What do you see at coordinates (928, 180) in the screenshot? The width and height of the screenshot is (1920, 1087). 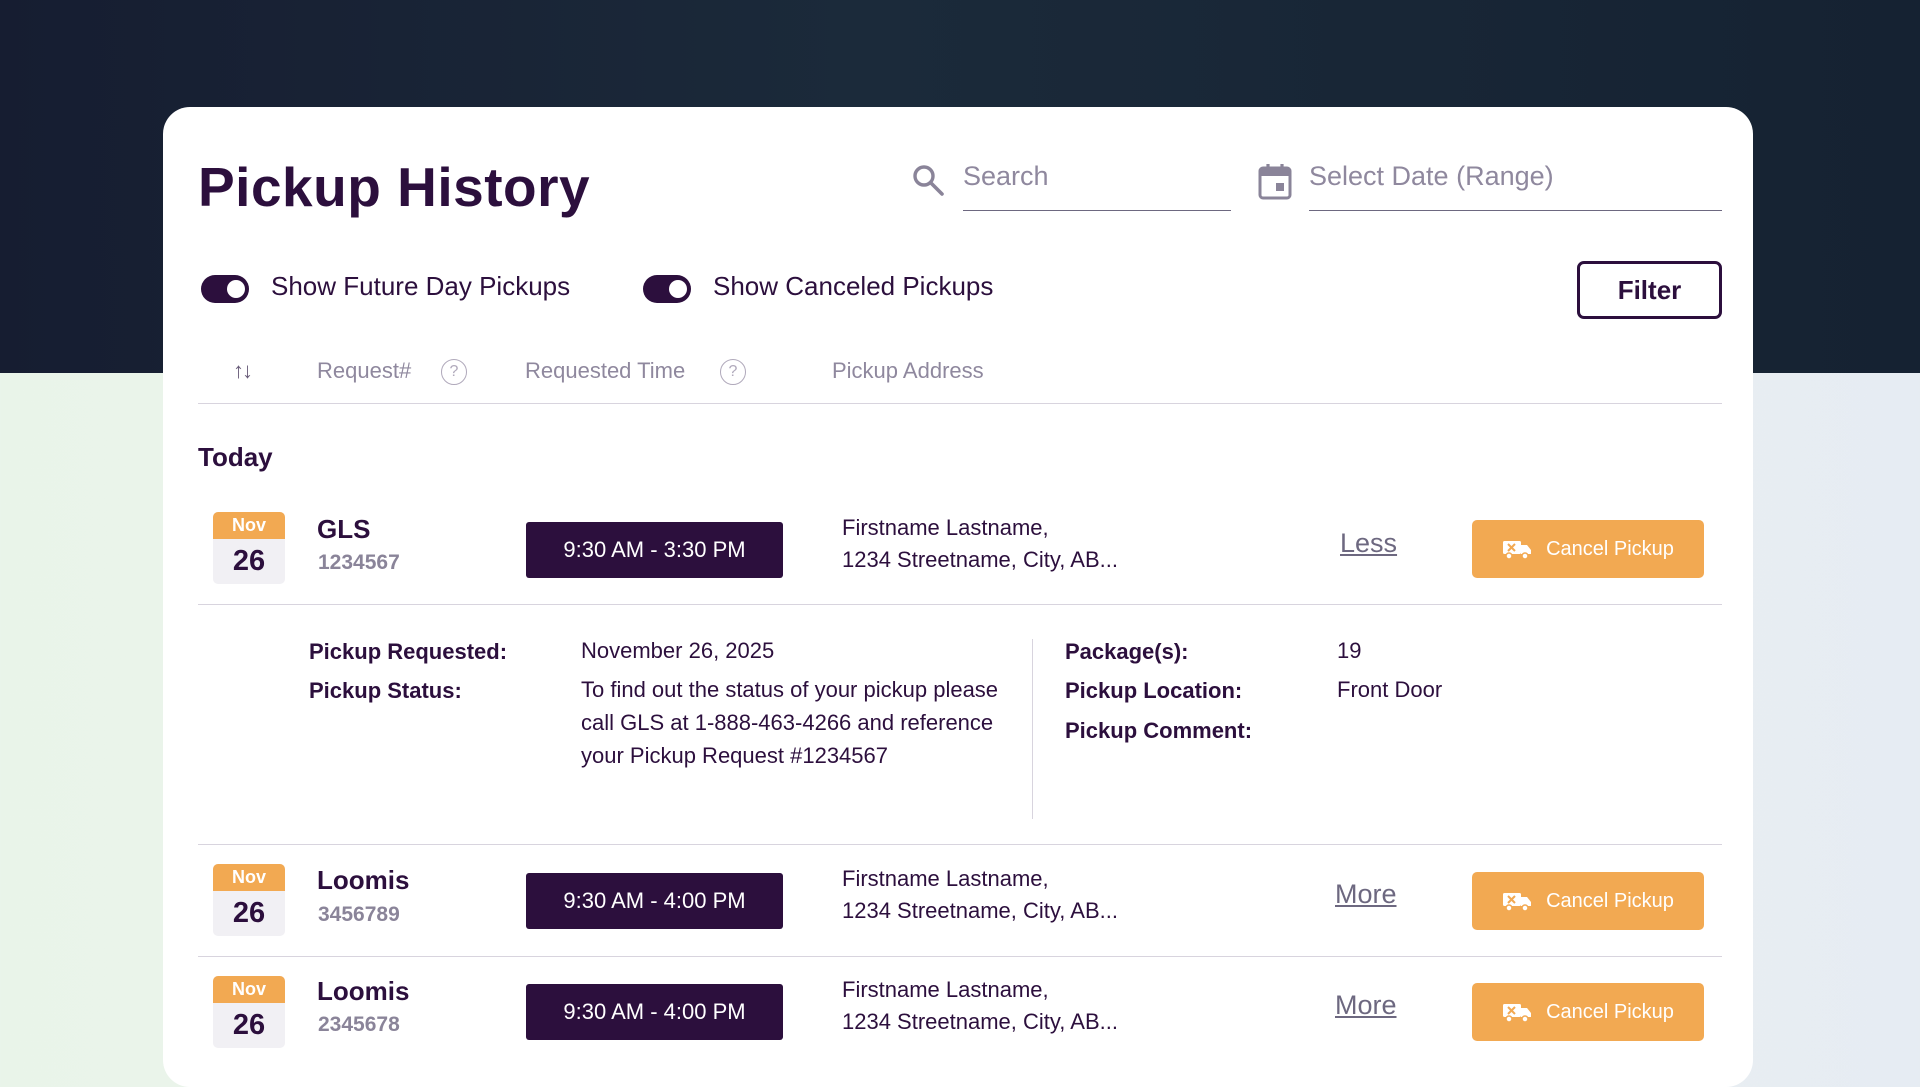 I see `search-icon` at bounding box center [928, 180].